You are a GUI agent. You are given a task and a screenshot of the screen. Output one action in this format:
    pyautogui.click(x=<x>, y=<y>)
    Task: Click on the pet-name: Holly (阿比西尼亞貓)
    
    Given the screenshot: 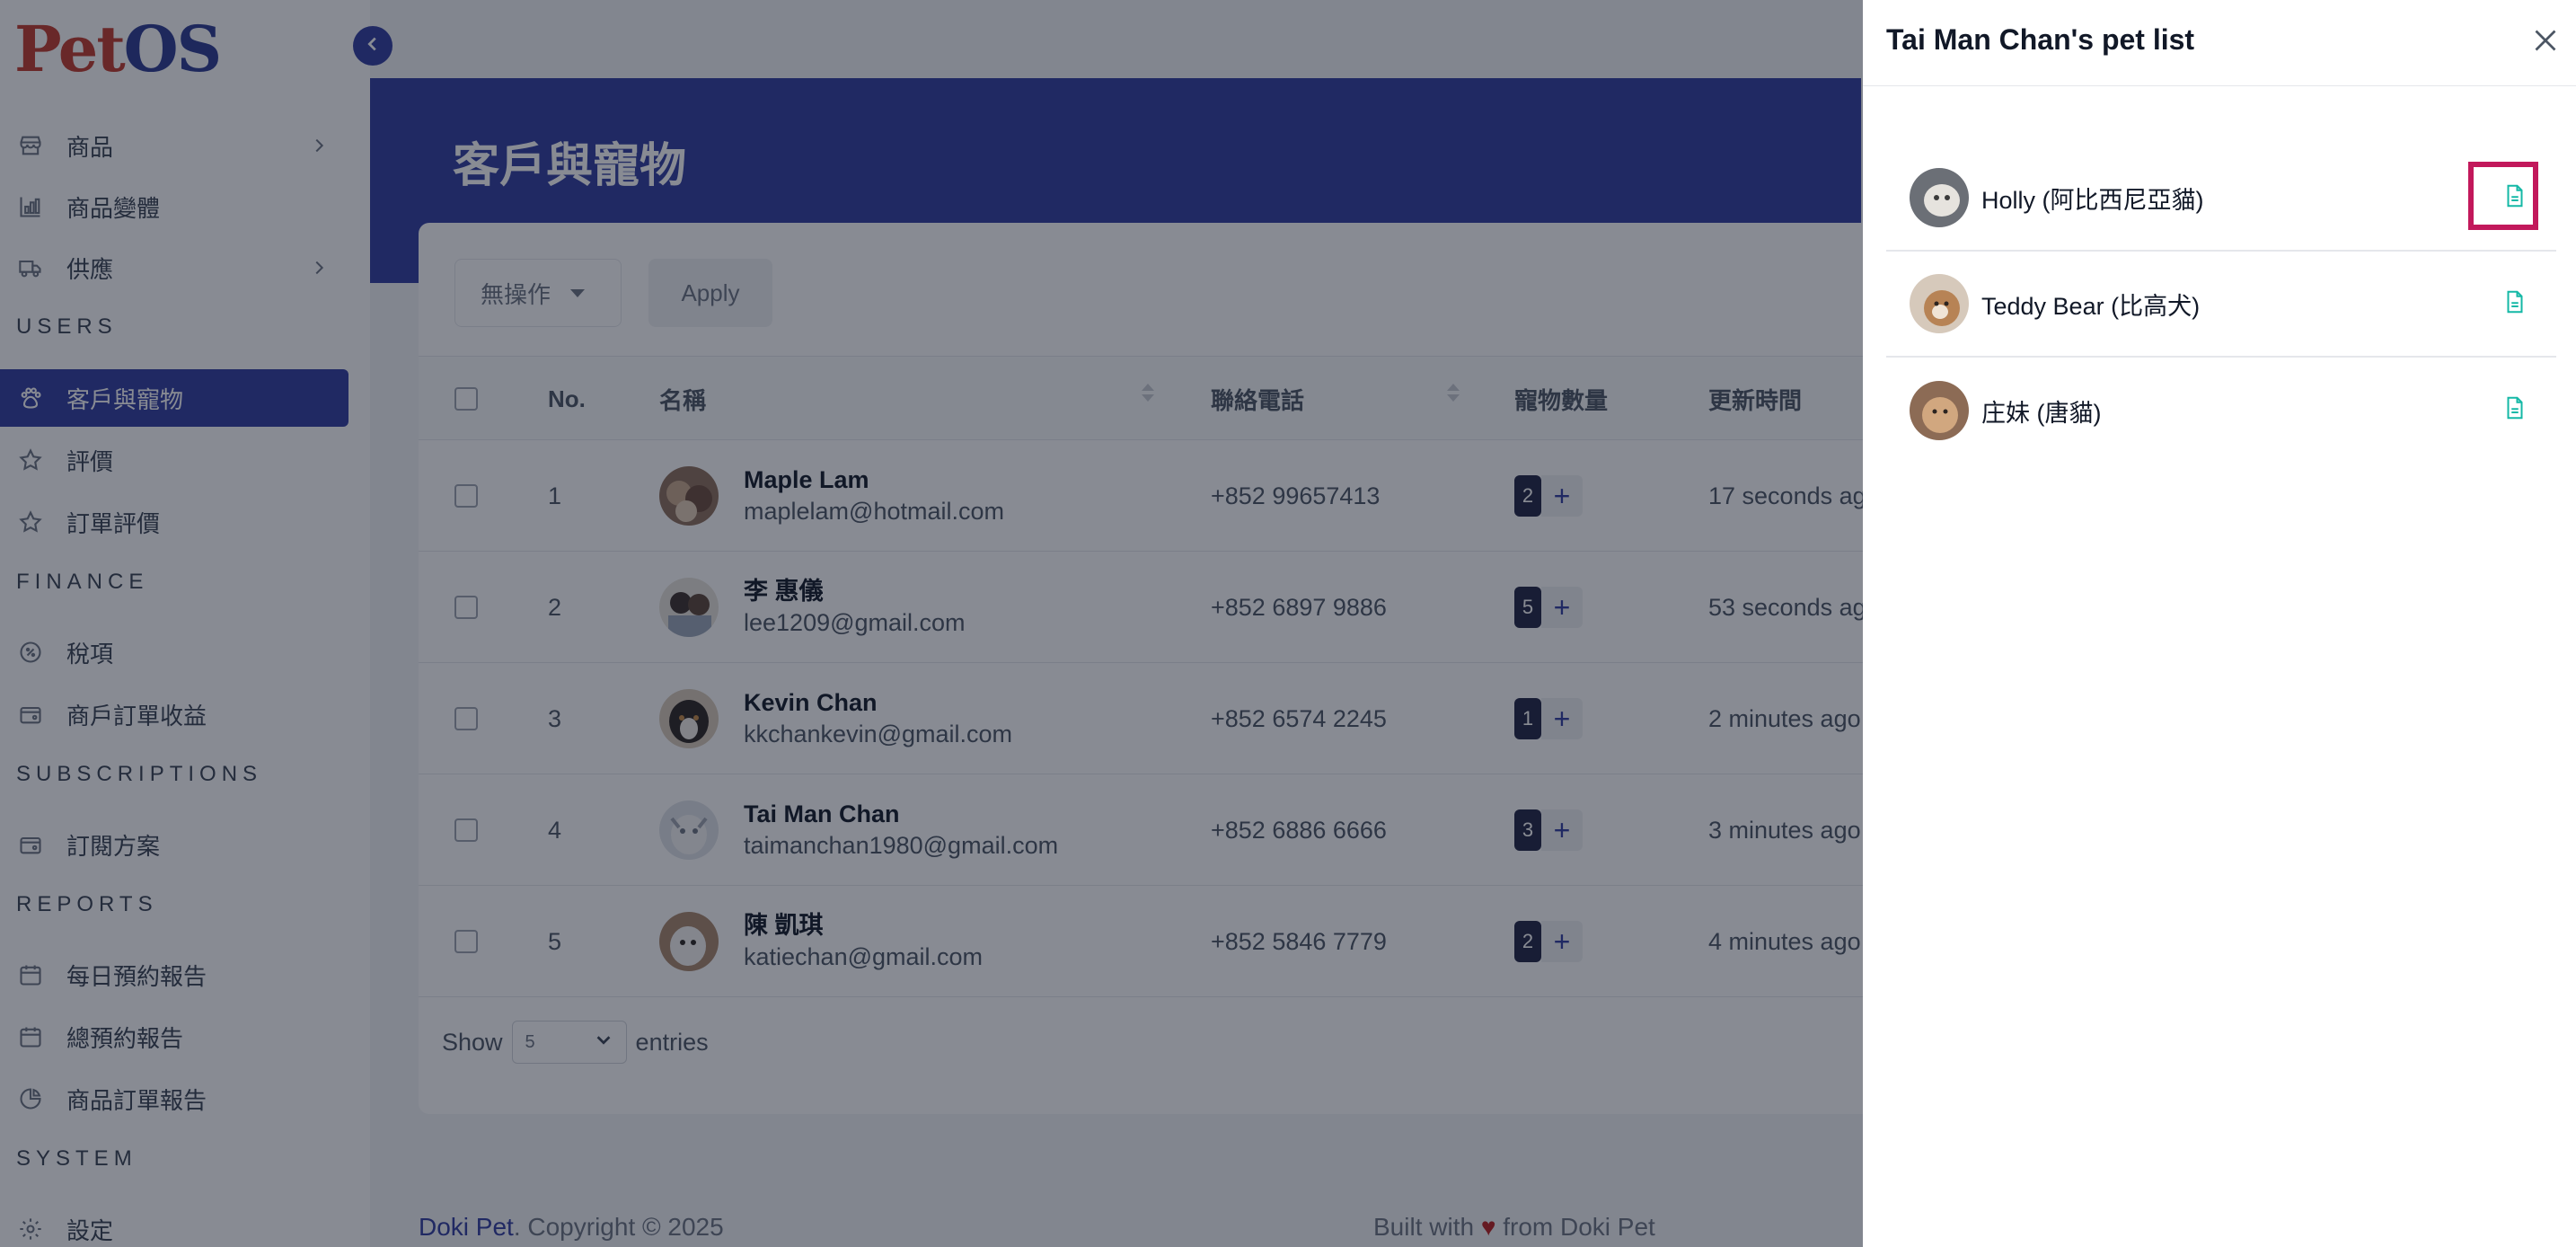 What is the action you would take?
    pyautogui.click(x=2092, y=200)
    